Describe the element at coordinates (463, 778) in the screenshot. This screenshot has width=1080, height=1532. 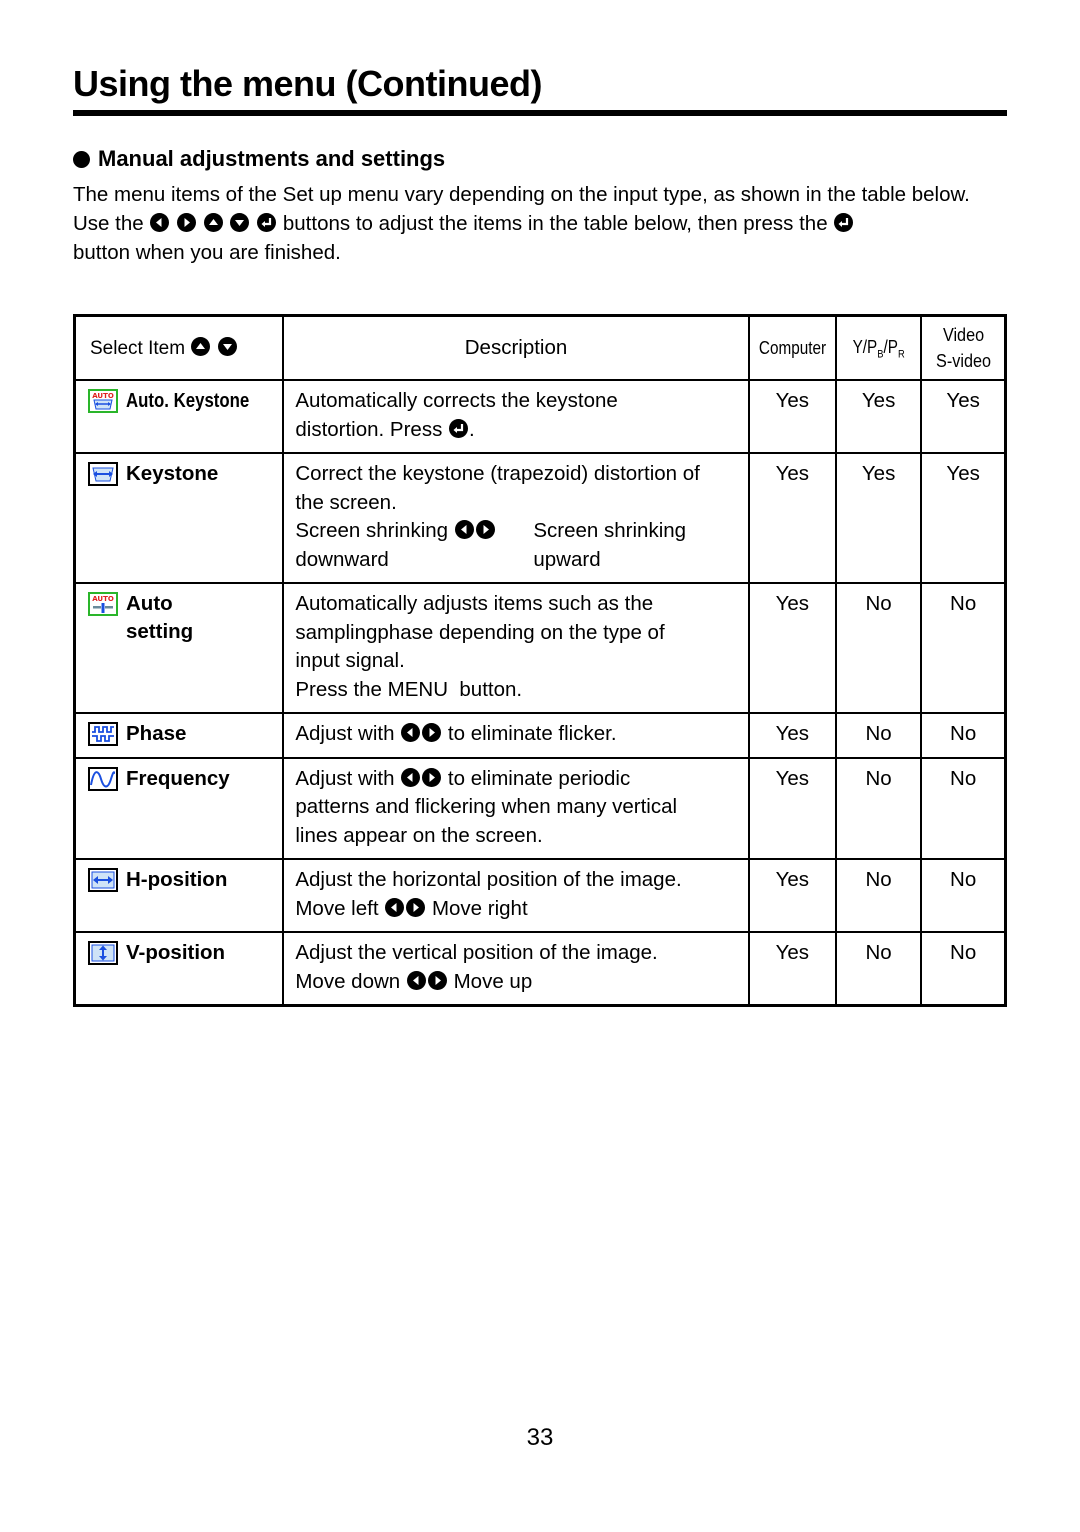
I see `description-line: Adjust with to eliminate periodic` at that location.